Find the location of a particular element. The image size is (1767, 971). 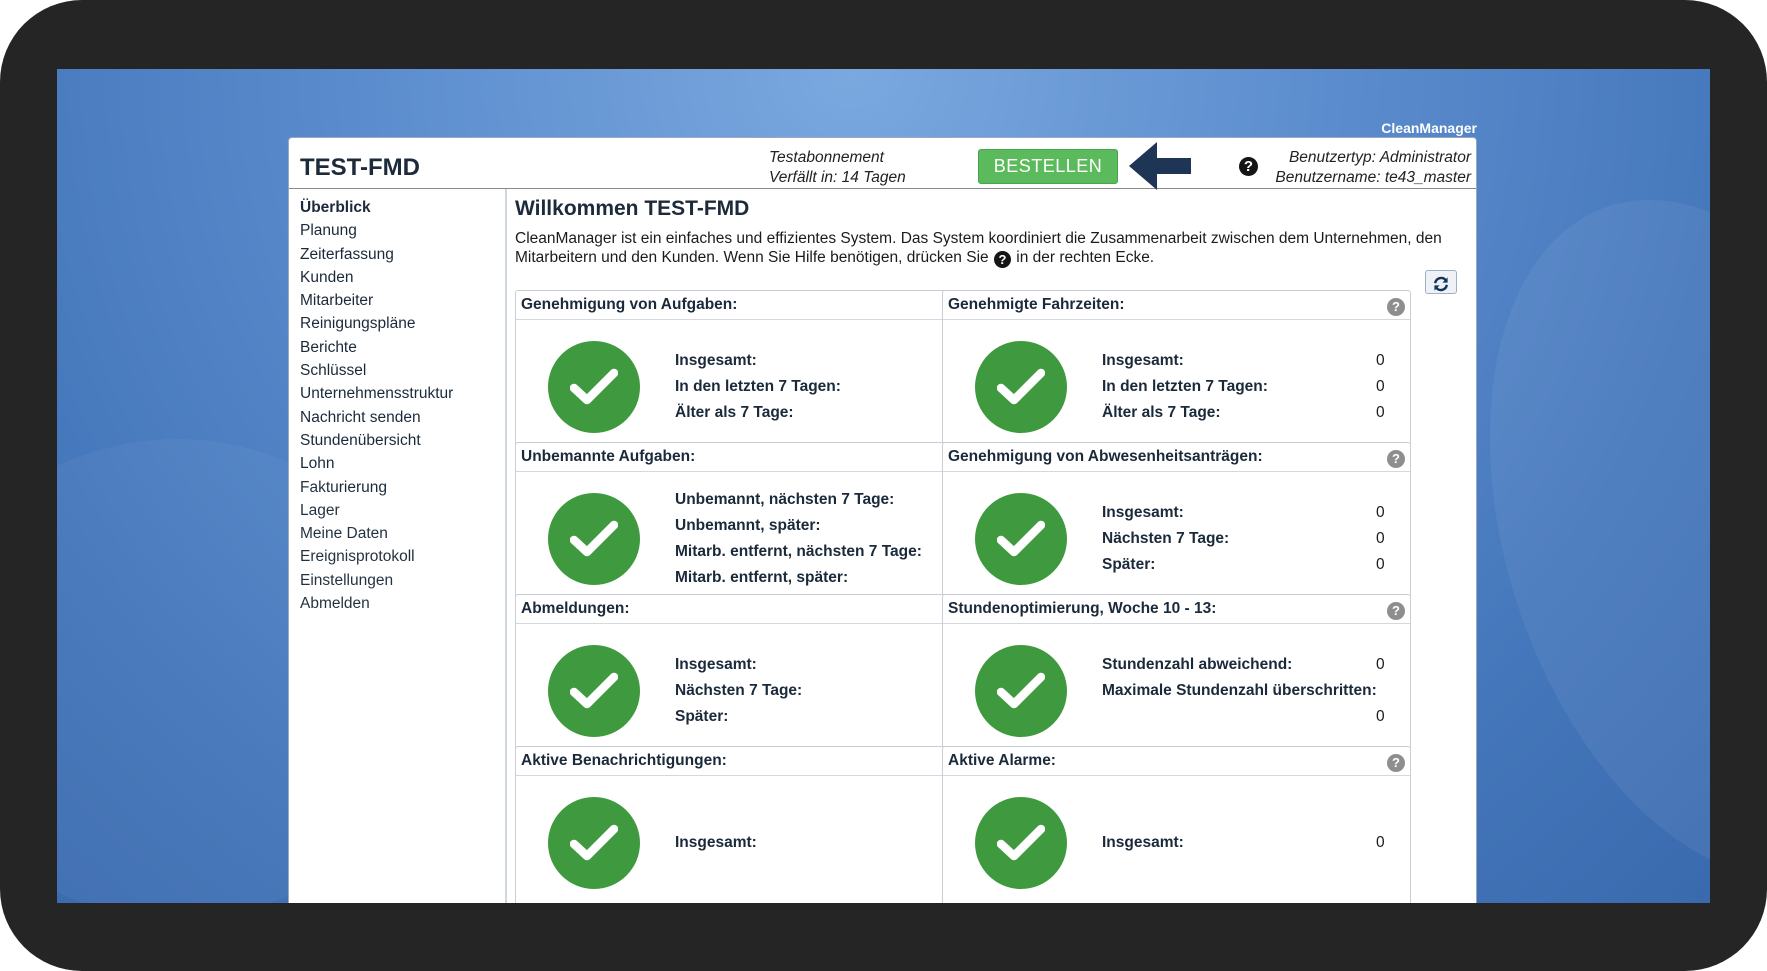

order-button: BESTELLEN is located at coordinates (1048, 166).